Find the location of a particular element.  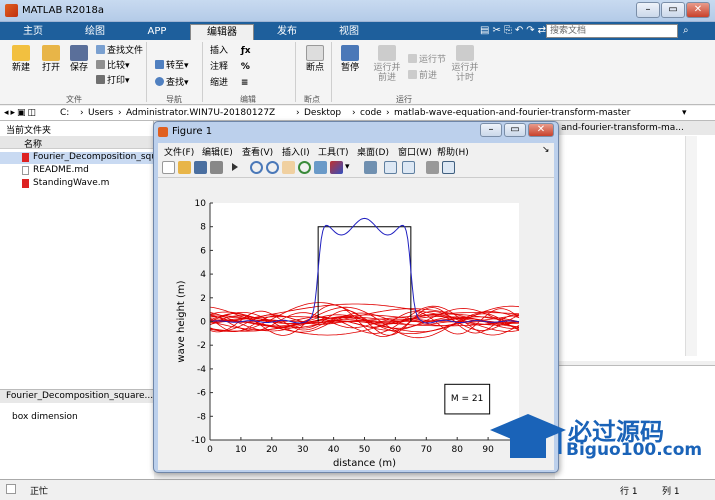

tab-apps: APP is located at coordinates (157, 32).